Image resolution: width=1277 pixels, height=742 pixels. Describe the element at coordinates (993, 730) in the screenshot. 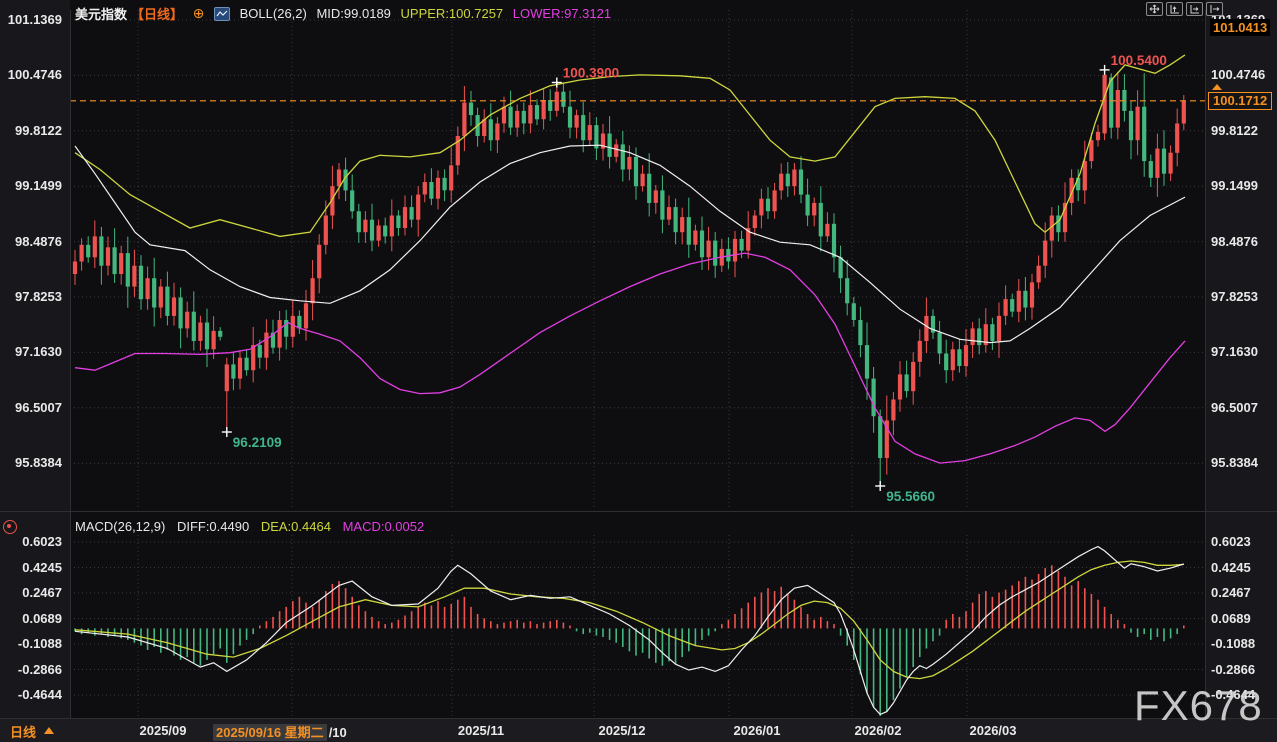

I see `date-label: 2026/03` at that location.